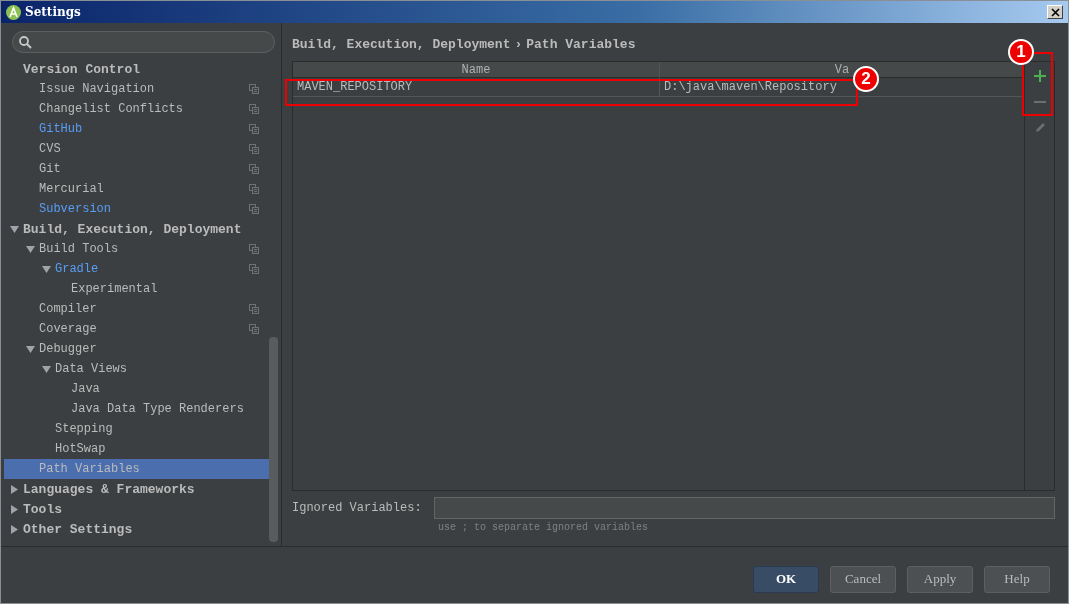 The height and width of the screenshot is (604, 1069). What do you see at coordinates (476, 87) in the screenshot?
I see `table-cell: MAVEN_REPOSITORY` at bounding box center [476, 87].